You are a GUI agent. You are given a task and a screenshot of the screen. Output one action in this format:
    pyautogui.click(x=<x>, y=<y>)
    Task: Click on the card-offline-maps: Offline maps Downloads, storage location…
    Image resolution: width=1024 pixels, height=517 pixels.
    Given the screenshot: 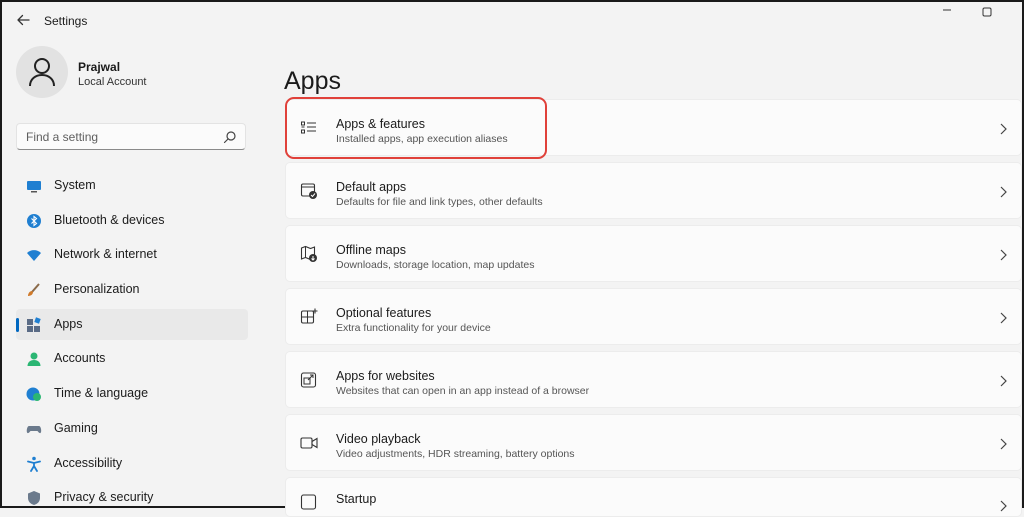 What is the action you would take?
    pyautogui.click(x=653, y=253)
    